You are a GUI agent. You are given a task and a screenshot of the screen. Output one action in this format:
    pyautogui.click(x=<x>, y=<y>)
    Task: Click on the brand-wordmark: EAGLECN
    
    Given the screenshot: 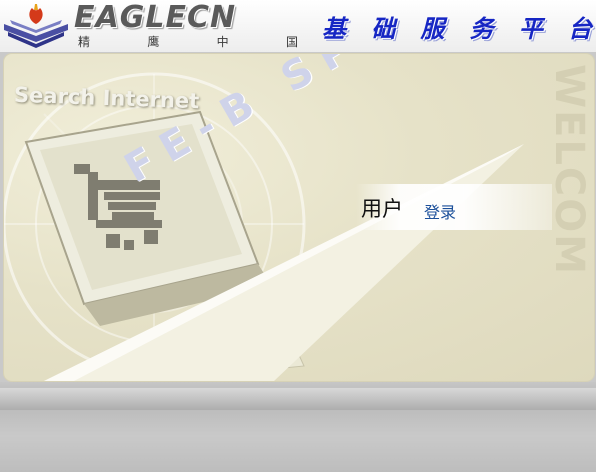 What is the action you would take?
    pyautogui.click(x=155, y=17)
    